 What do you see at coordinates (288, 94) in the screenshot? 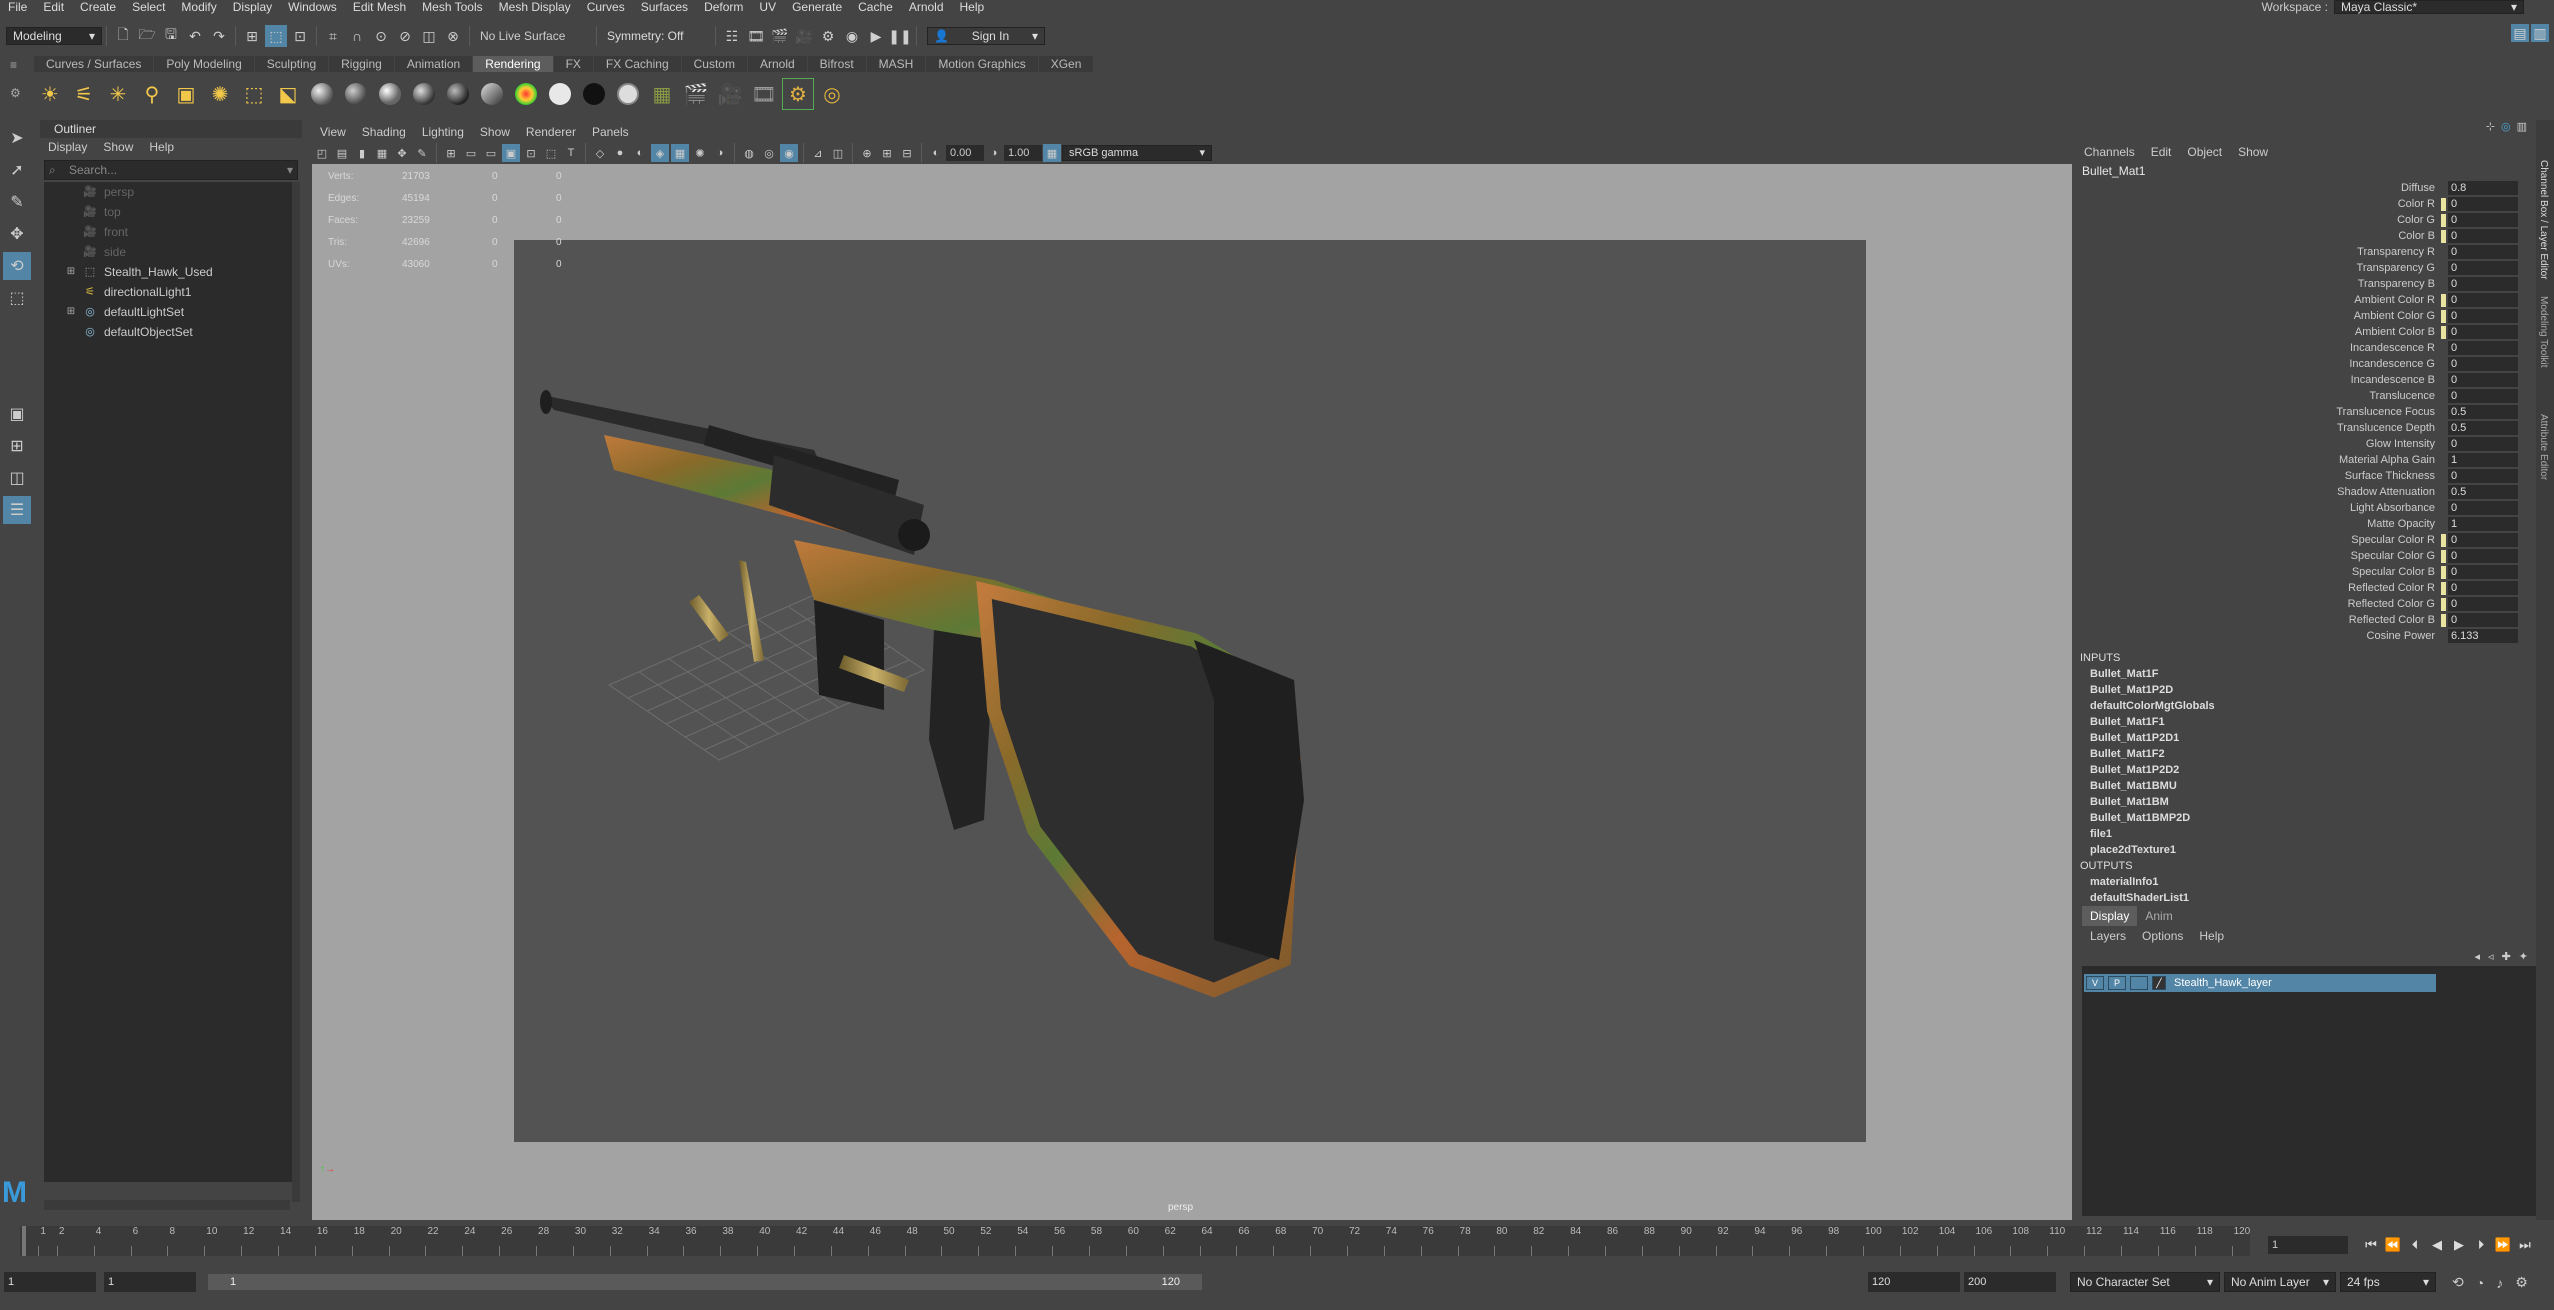
I see `camera-aim-icon: ⬕` at bounding box center [288, 94].